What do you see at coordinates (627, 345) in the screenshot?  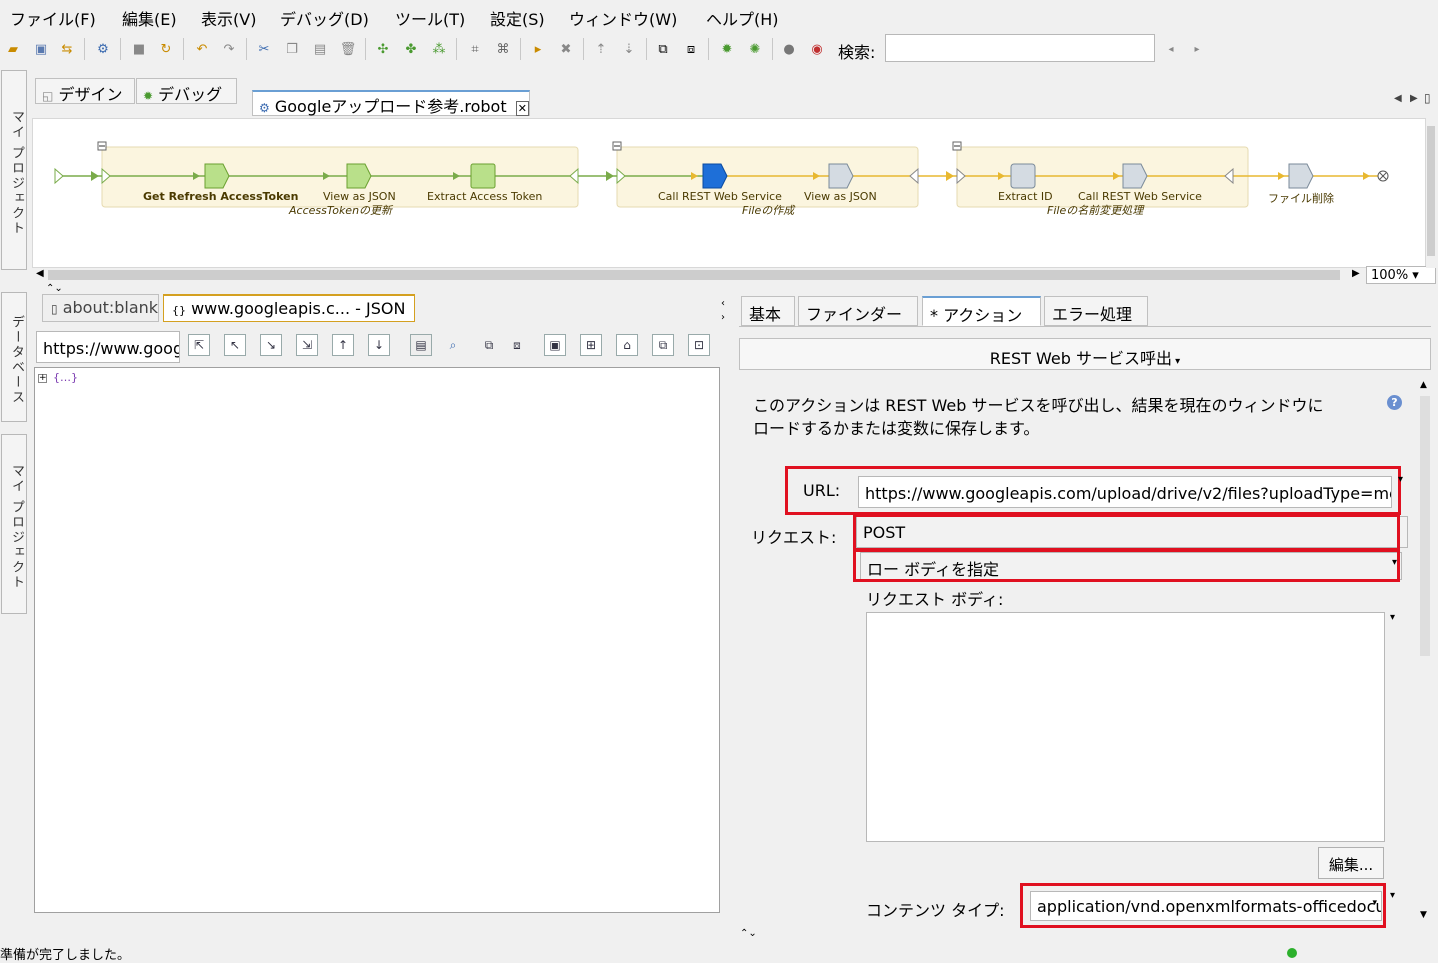 I see `home-view-icon: ⌂` at bounding box center [627, 345].